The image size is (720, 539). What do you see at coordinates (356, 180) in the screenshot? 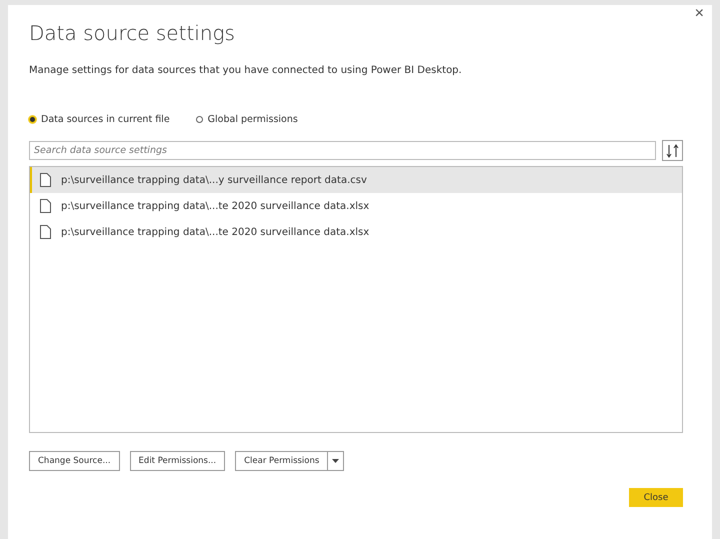
I see `source-row: p:\surveillance trapping data\...y surveillance report data.csv` at bounding box center [356, 180].